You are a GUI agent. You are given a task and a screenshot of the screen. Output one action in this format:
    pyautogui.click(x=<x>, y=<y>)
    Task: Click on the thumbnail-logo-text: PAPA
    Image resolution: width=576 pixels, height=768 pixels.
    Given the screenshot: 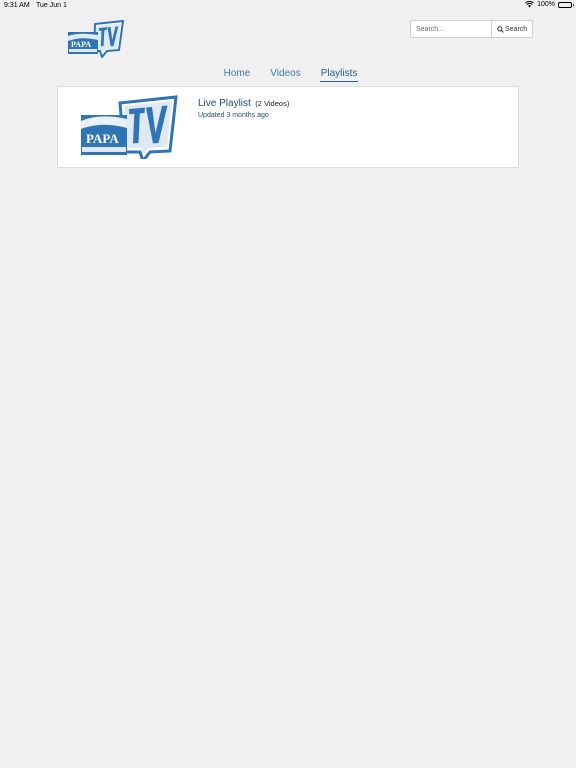 What is the action you would take?
    pyautogui.click(x=102, y=138)
    